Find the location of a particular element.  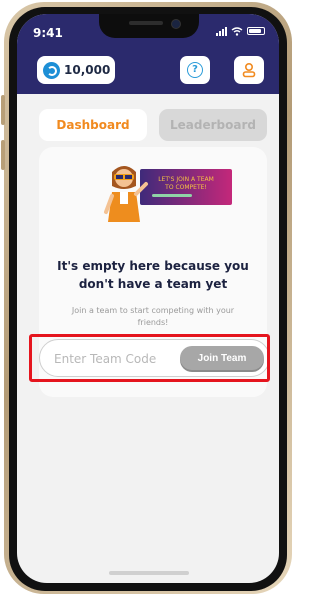

profile-button is located at coordinates (249, 70).